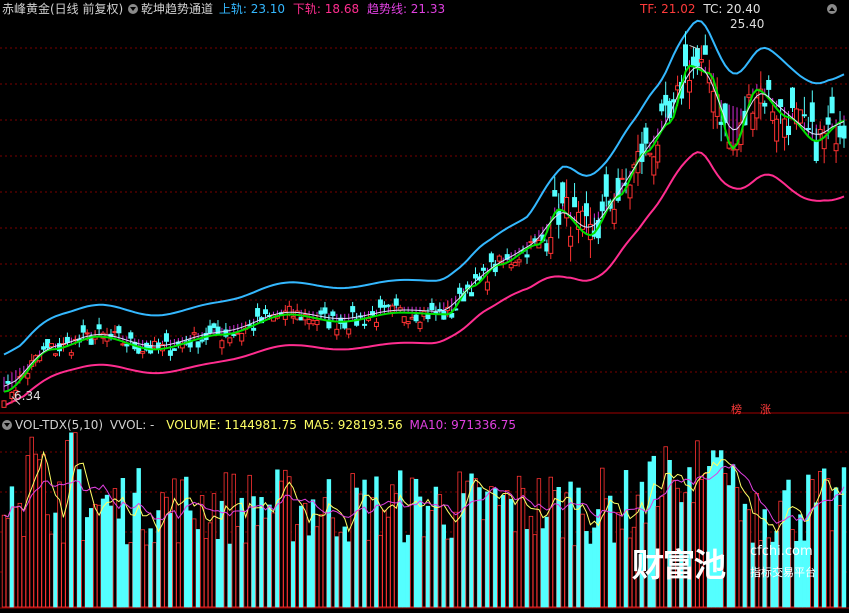 This screenshot has height=613, width=849. I want to click on collapse-icon, so click(832, 9).